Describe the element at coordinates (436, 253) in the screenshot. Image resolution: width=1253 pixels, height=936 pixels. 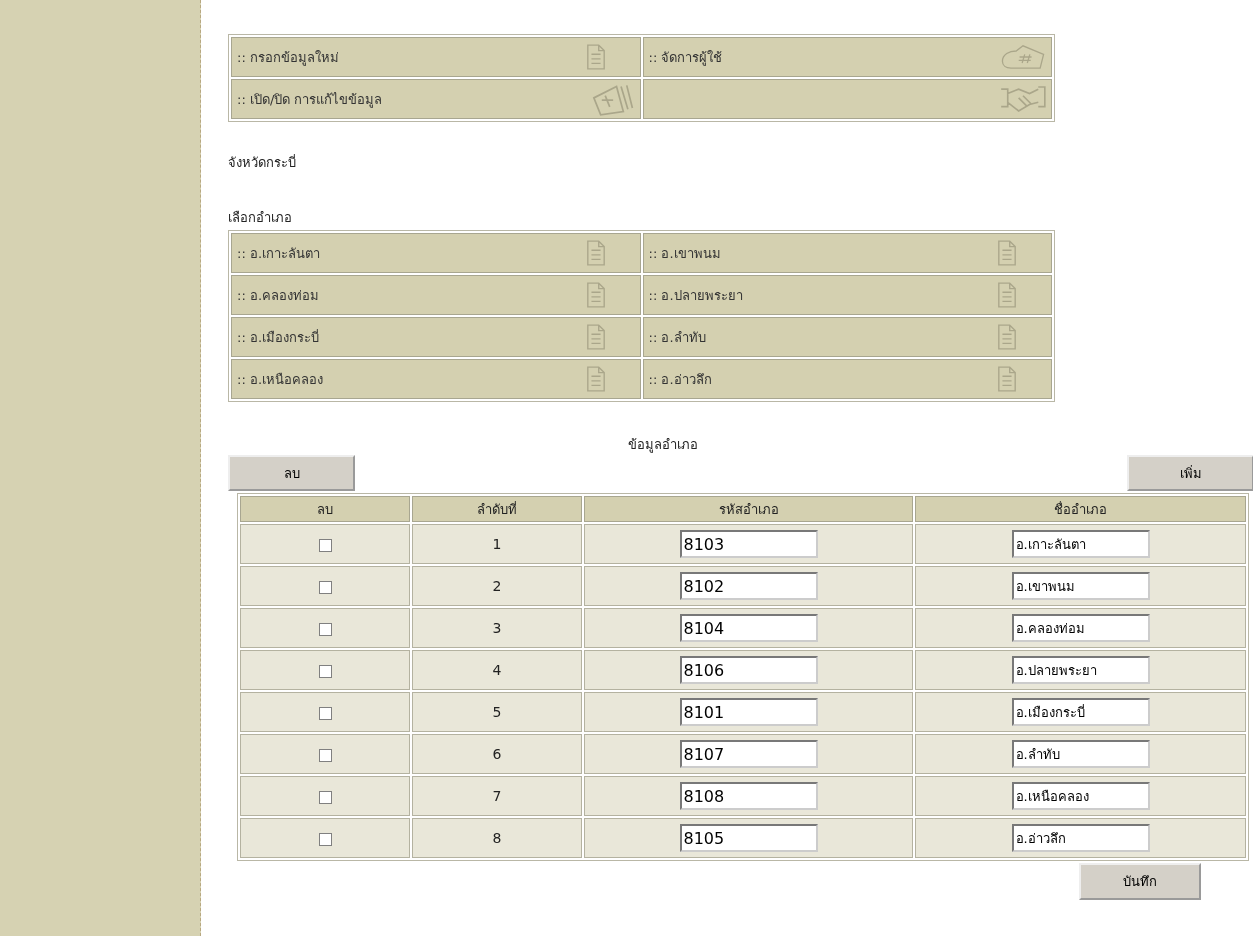
I see `district-link: :: อ.เกาะลันตา` at that location.